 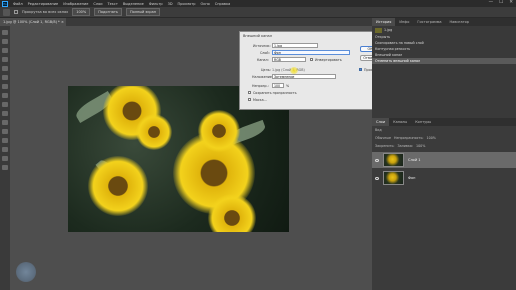 What do you see at coordinates (412, 178) in the screenshot?
I see `layer-name: Фон` at bounding box center [412, 178].